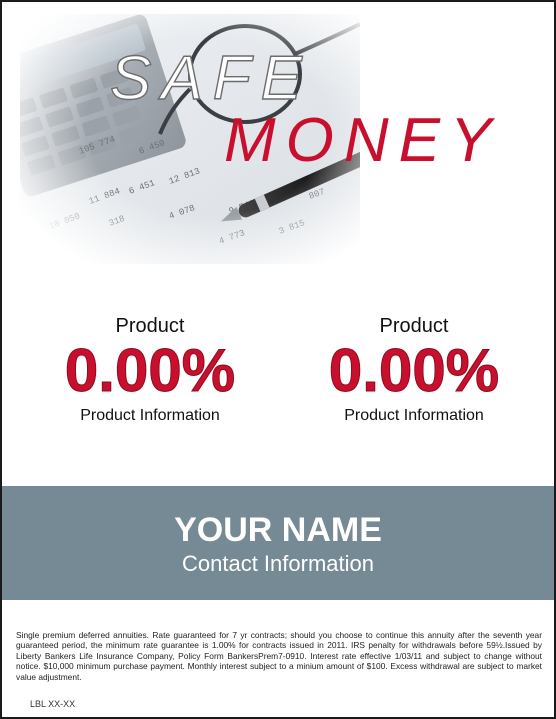 The height and width of the screenshot is (719, 556). I want to click on agent-name: YOUR NAME, so click(278, 530).